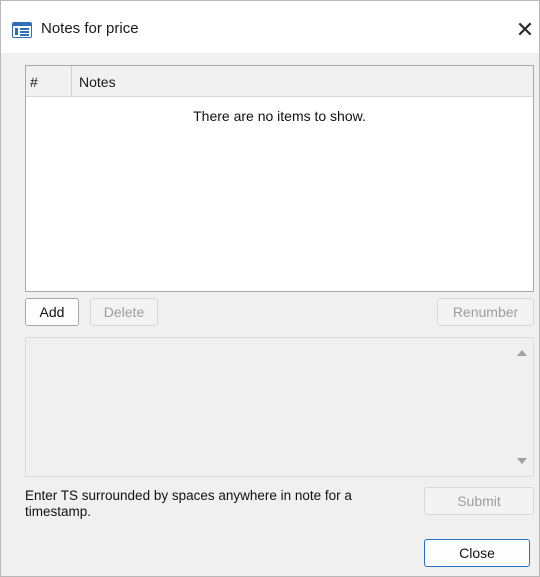  I want to click on column-header-number: #, so click(49, 81).